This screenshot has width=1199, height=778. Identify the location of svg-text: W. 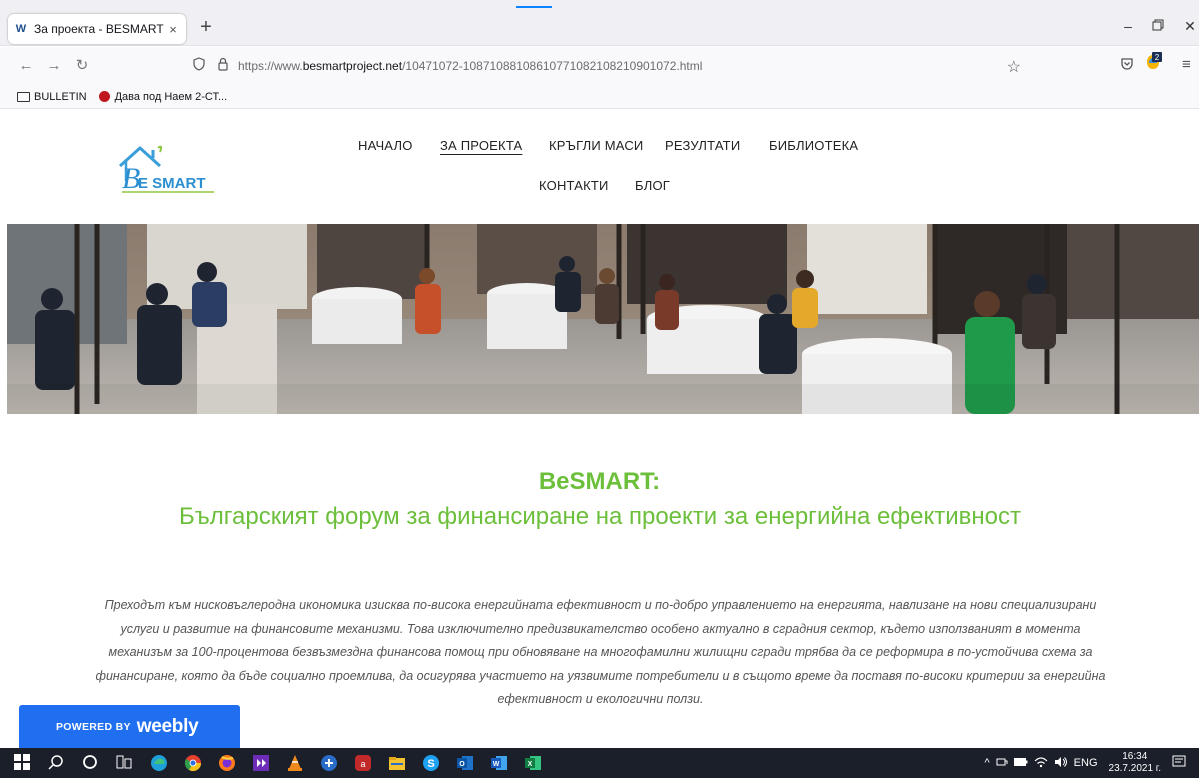
(496, 764).